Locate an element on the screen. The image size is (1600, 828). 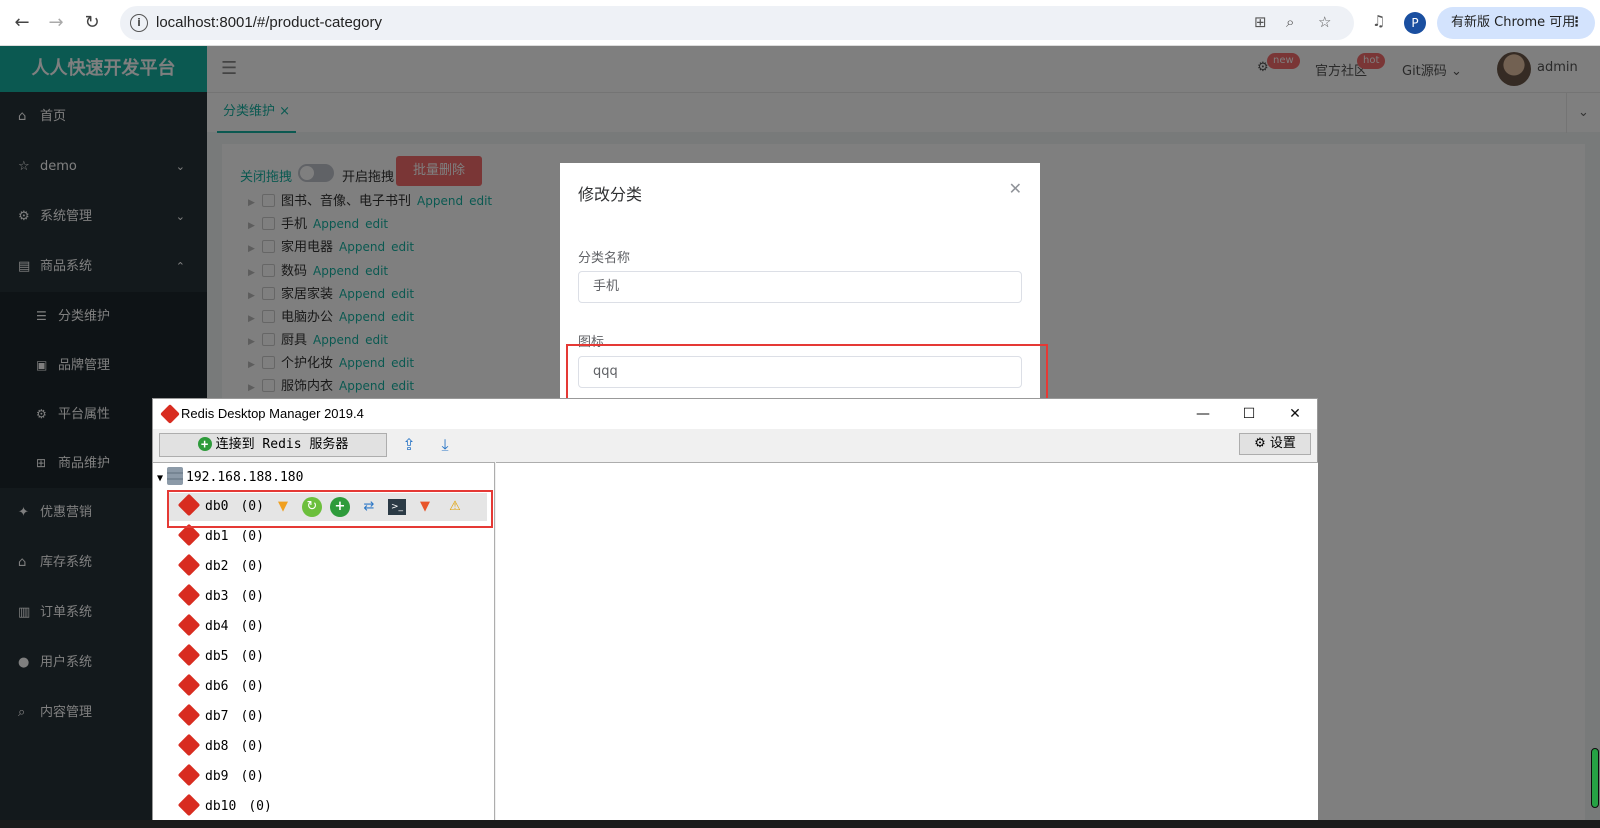
forward-icon: → is located at coordinates (56, 23).